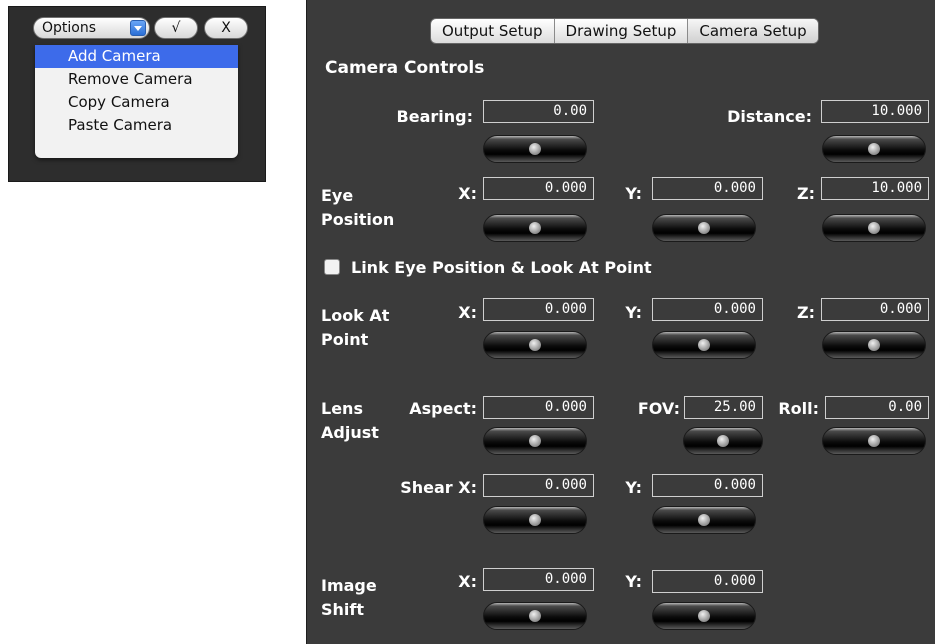  I want to click on aspect-label: Aspect:, so click(443, 408).